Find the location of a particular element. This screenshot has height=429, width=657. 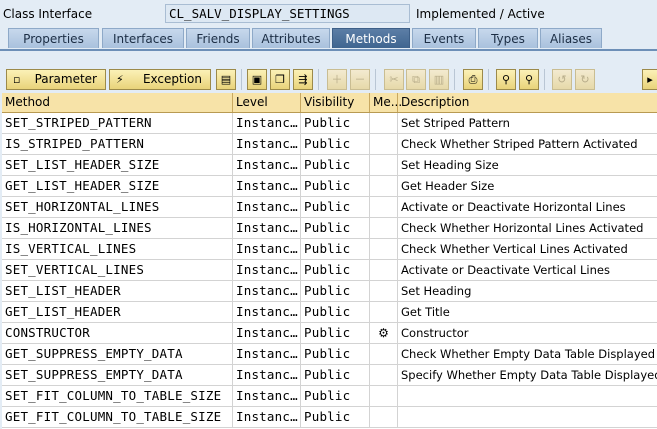

description-cell: Get Title is located at coordinates (527, 312).